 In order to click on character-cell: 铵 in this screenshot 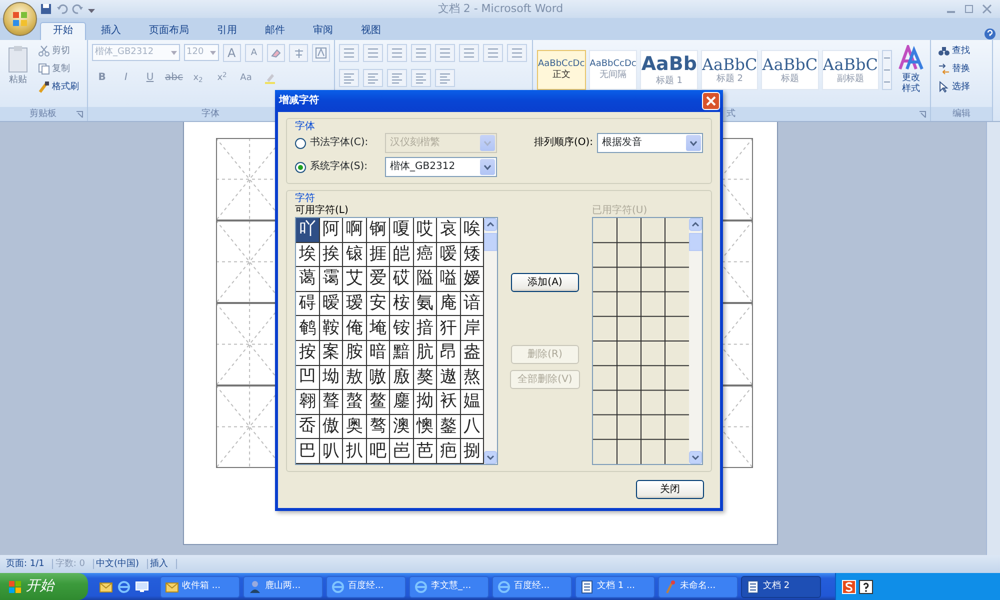, I will do `click(402, 328)`.